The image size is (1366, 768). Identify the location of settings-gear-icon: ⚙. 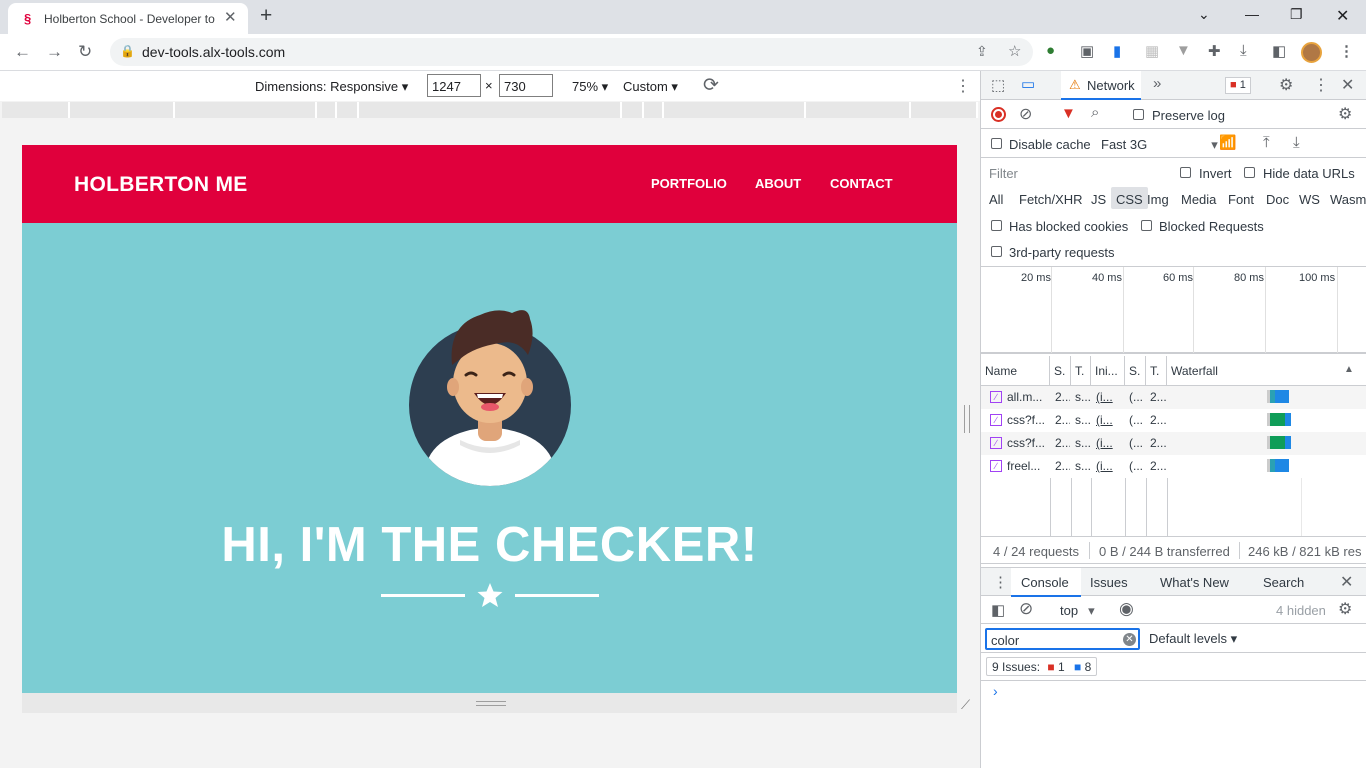
(1286, 85).